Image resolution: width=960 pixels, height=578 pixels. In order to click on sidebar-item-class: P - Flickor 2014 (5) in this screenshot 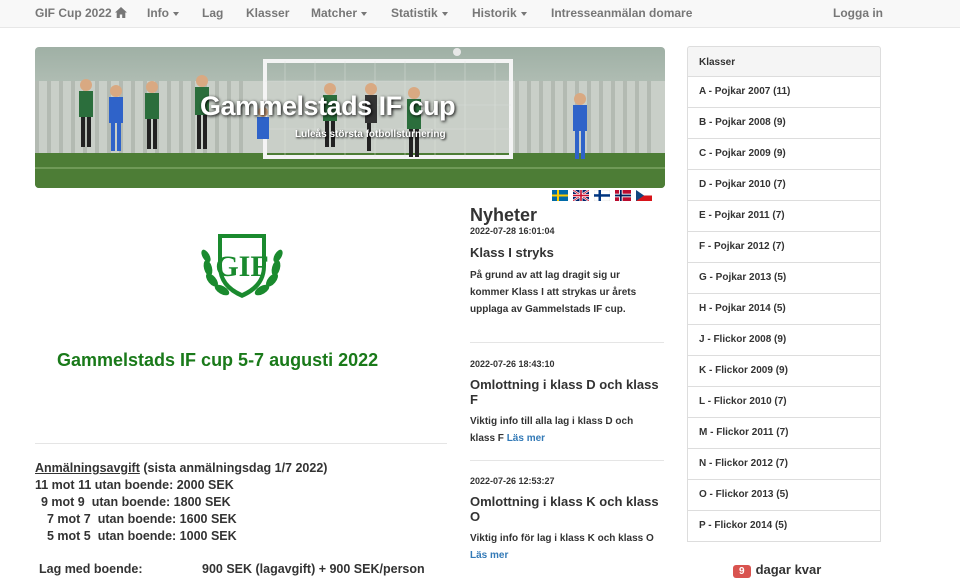, I will do `click(784, 526)`.